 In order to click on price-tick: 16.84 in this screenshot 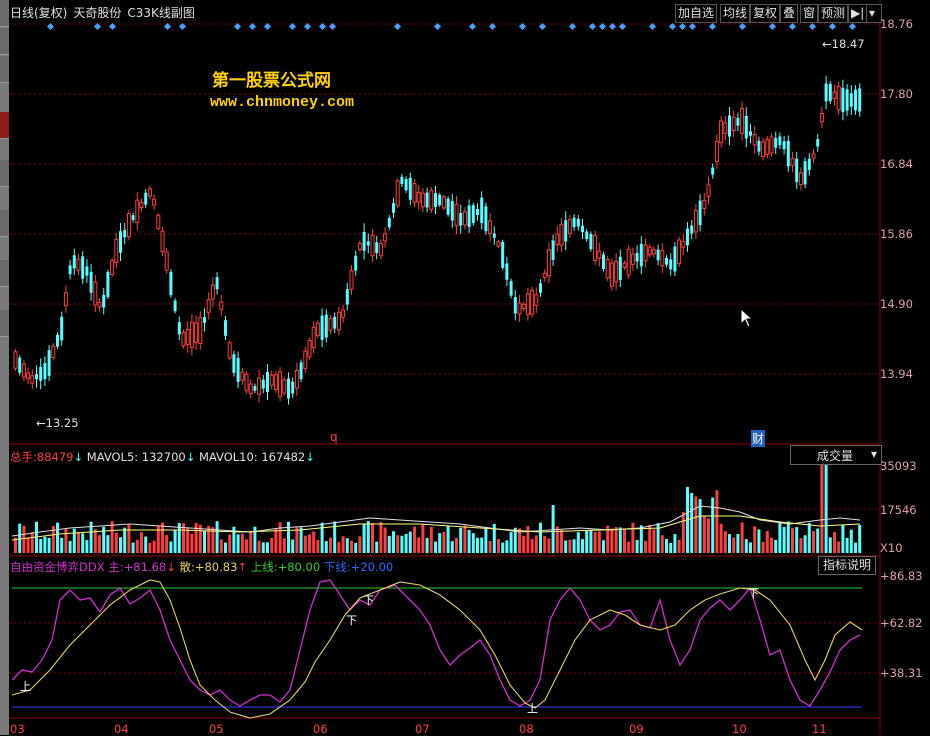, I will do `click(896, 164)`.